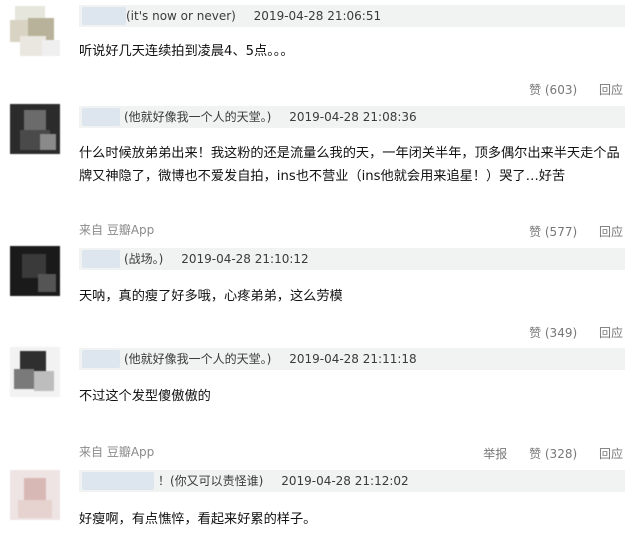 This screenshot has width=640, height=553. Describe the element at coordinates (211, 296) in the screenshot. I see `comment-text: 天呐，真的瘦了好多哦，心疼弟弟，这么劳模` at that location.